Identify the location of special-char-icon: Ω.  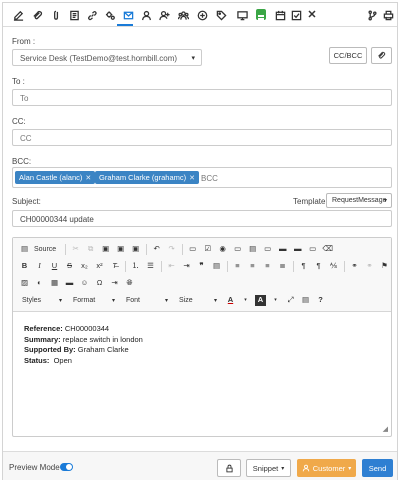
(99, 283).